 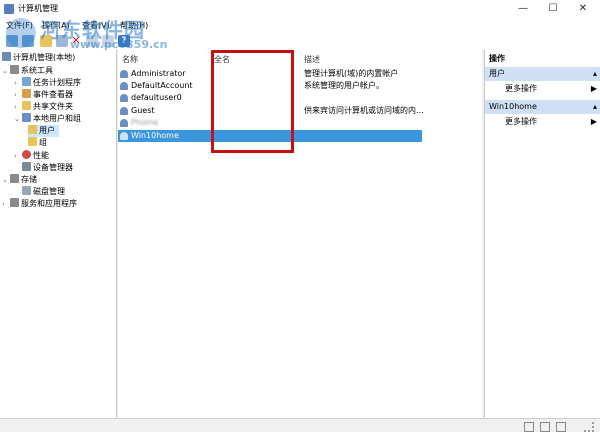 I want to click on column-header-name: 名称, so click(x=130, y=59).